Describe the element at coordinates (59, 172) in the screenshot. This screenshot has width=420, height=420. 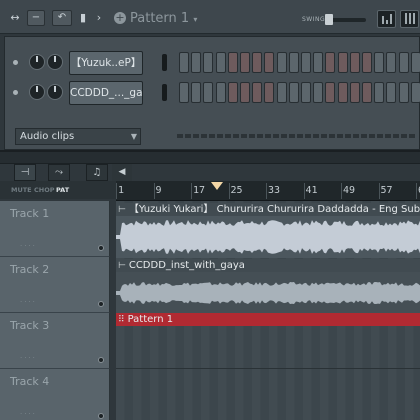
I see `snap-tool-button: ⤳` at that location.